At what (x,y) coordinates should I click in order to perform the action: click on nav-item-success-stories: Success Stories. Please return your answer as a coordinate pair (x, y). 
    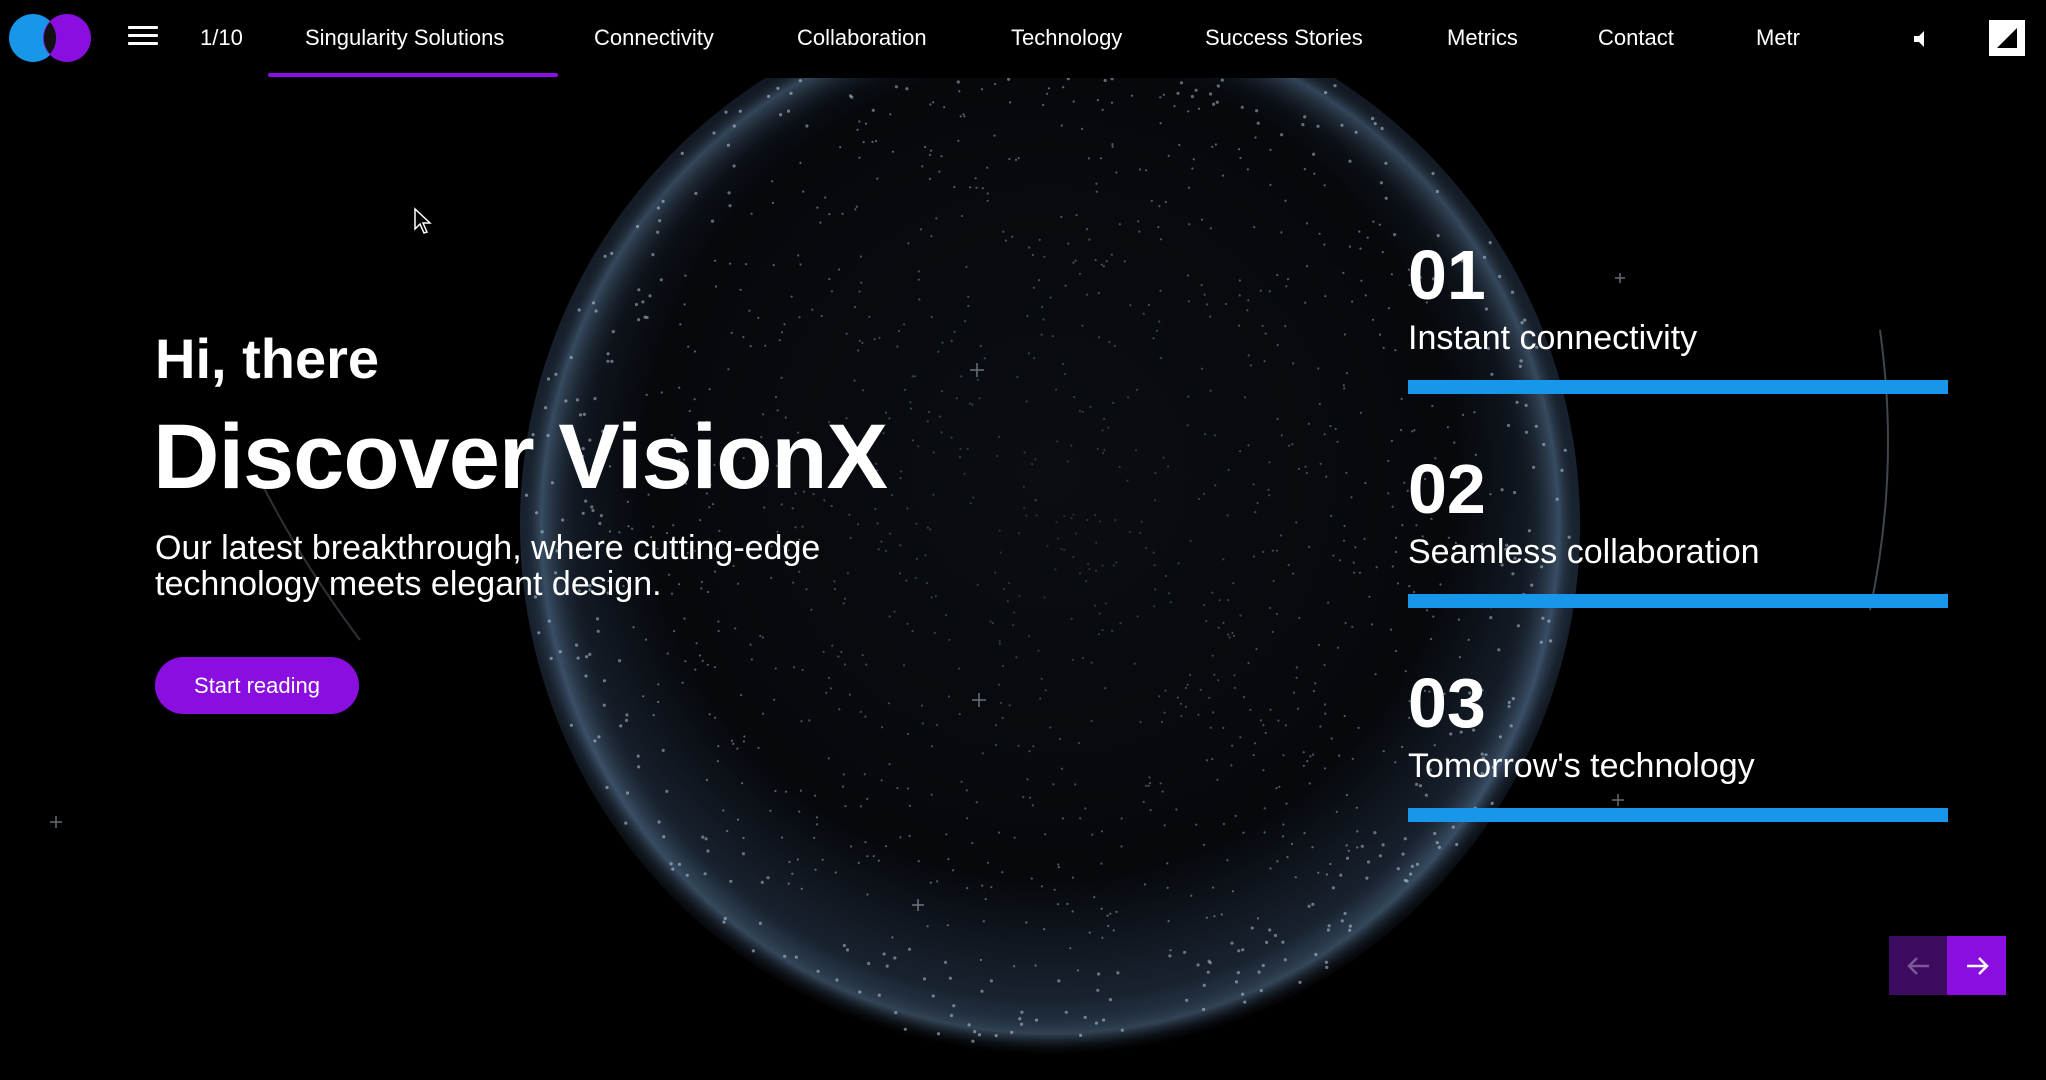
    Looking at the image, I should click on (1284, 38).